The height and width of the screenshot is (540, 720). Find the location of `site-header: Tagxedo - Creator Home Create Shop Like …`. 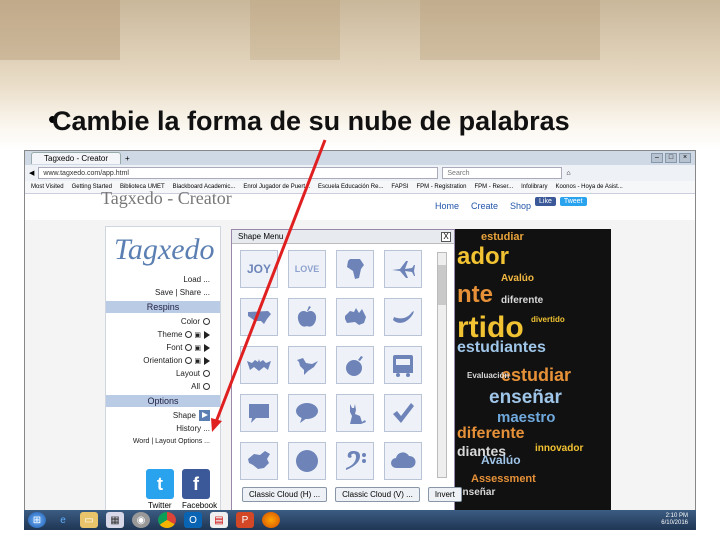

site-header: Tagxedo - Creator Home Create Shop Like … is located at coordinates (360, 204).